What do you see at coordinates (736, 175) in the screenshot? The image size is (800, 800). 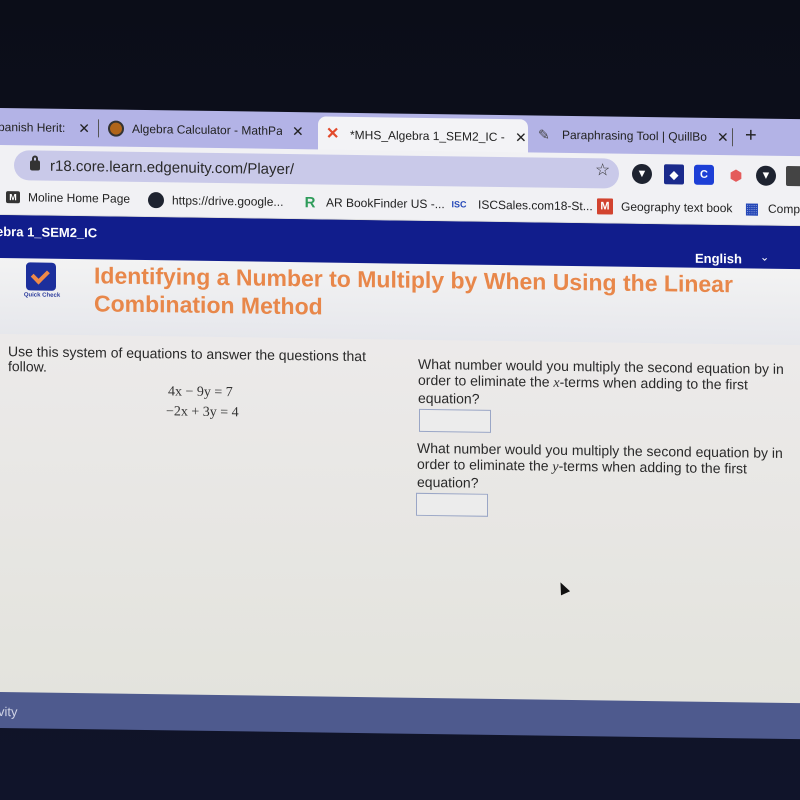 I see `extension-share-icon: ⬢` at bounding box center [736, 175].